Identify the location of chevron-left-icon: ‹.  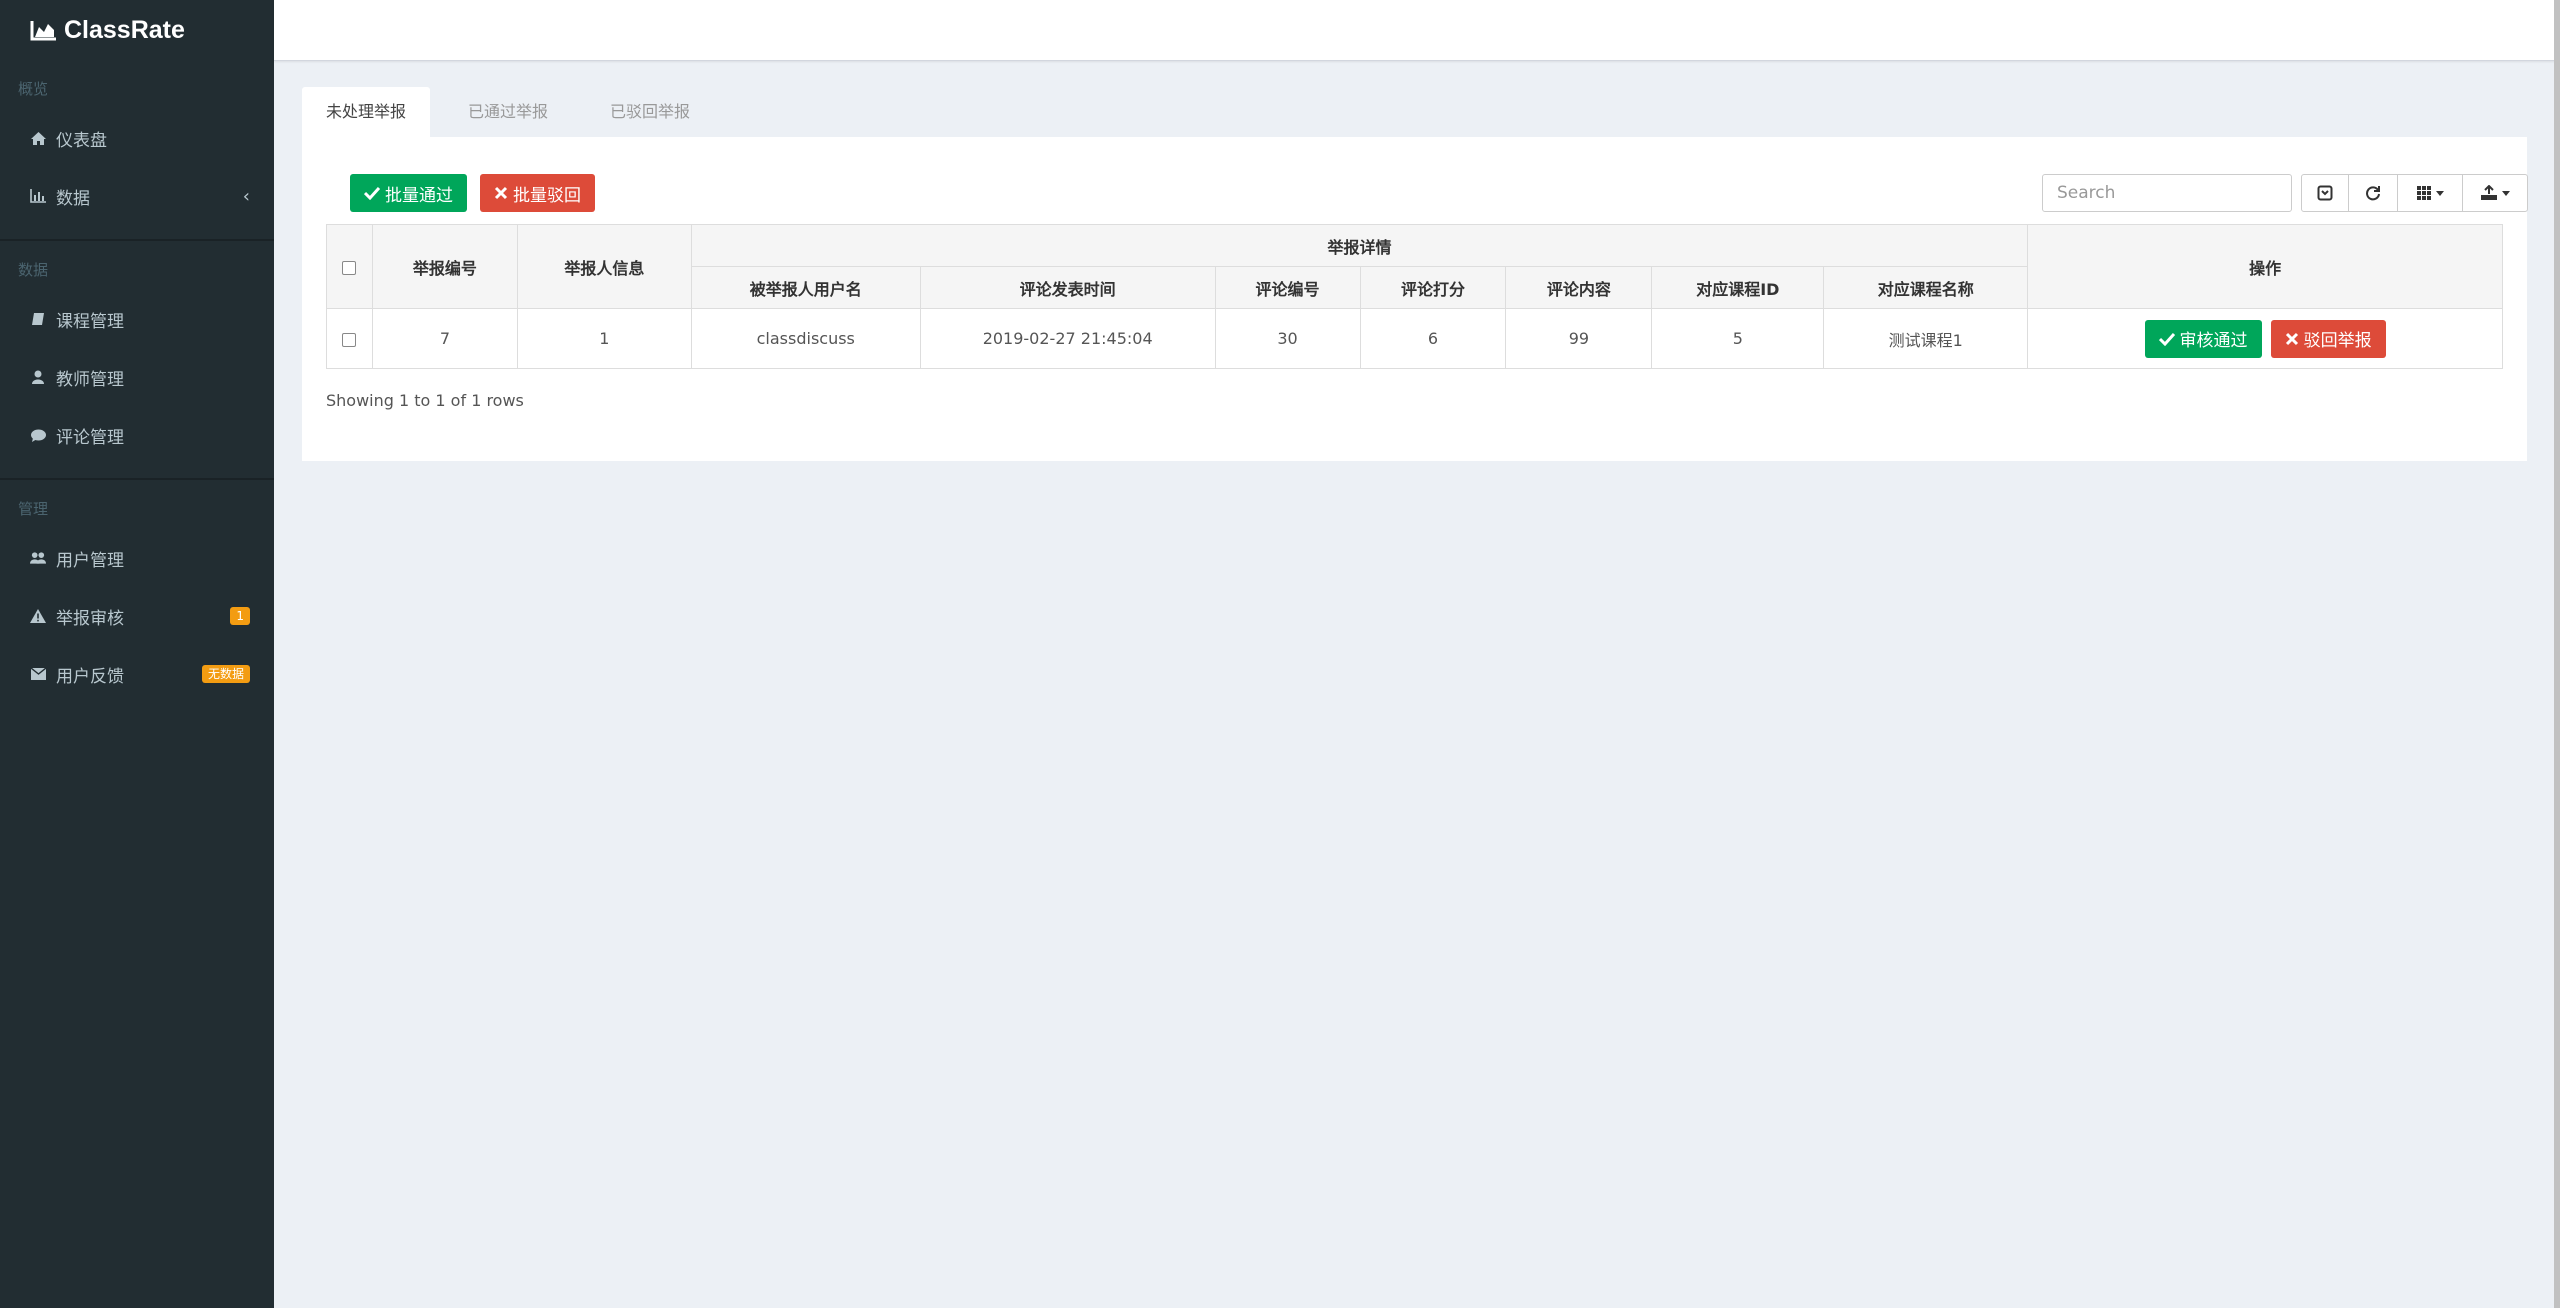
(246, 196).